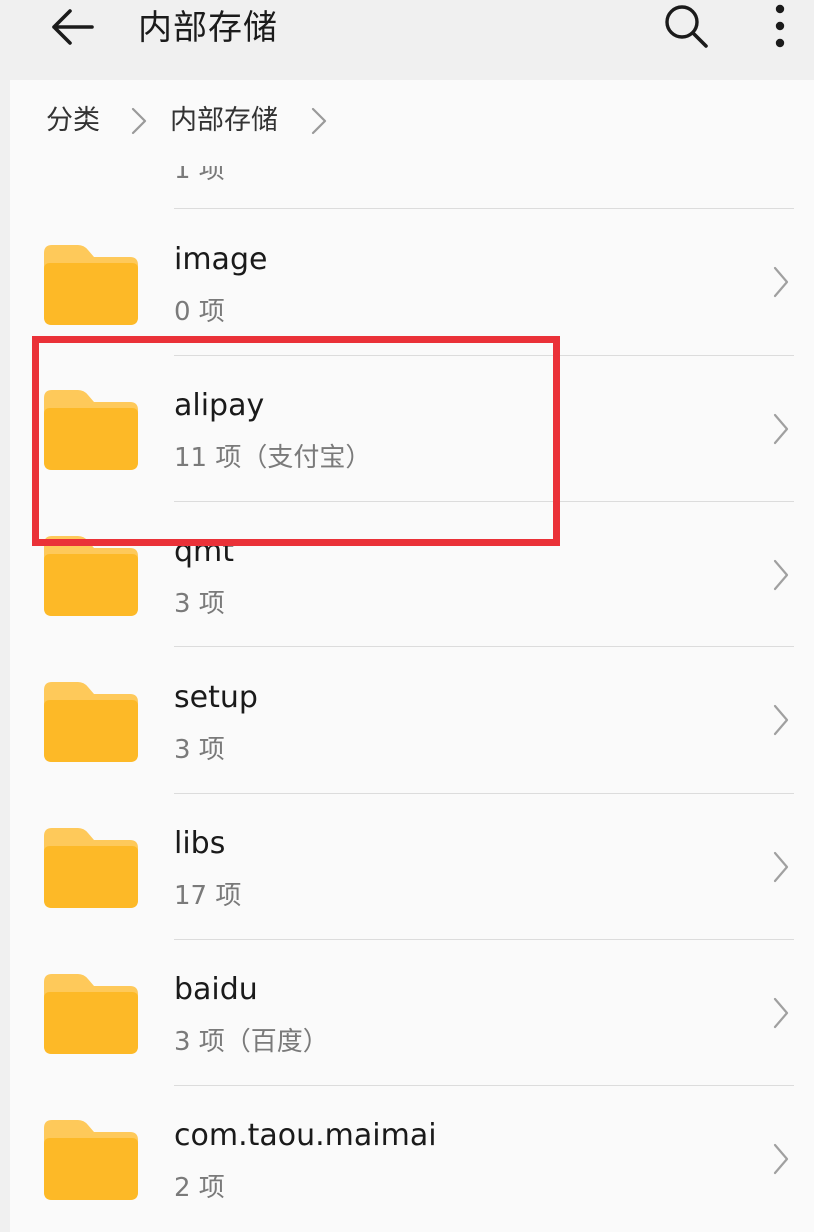  I want to click on arrow-left-icon, so click(73, 27).